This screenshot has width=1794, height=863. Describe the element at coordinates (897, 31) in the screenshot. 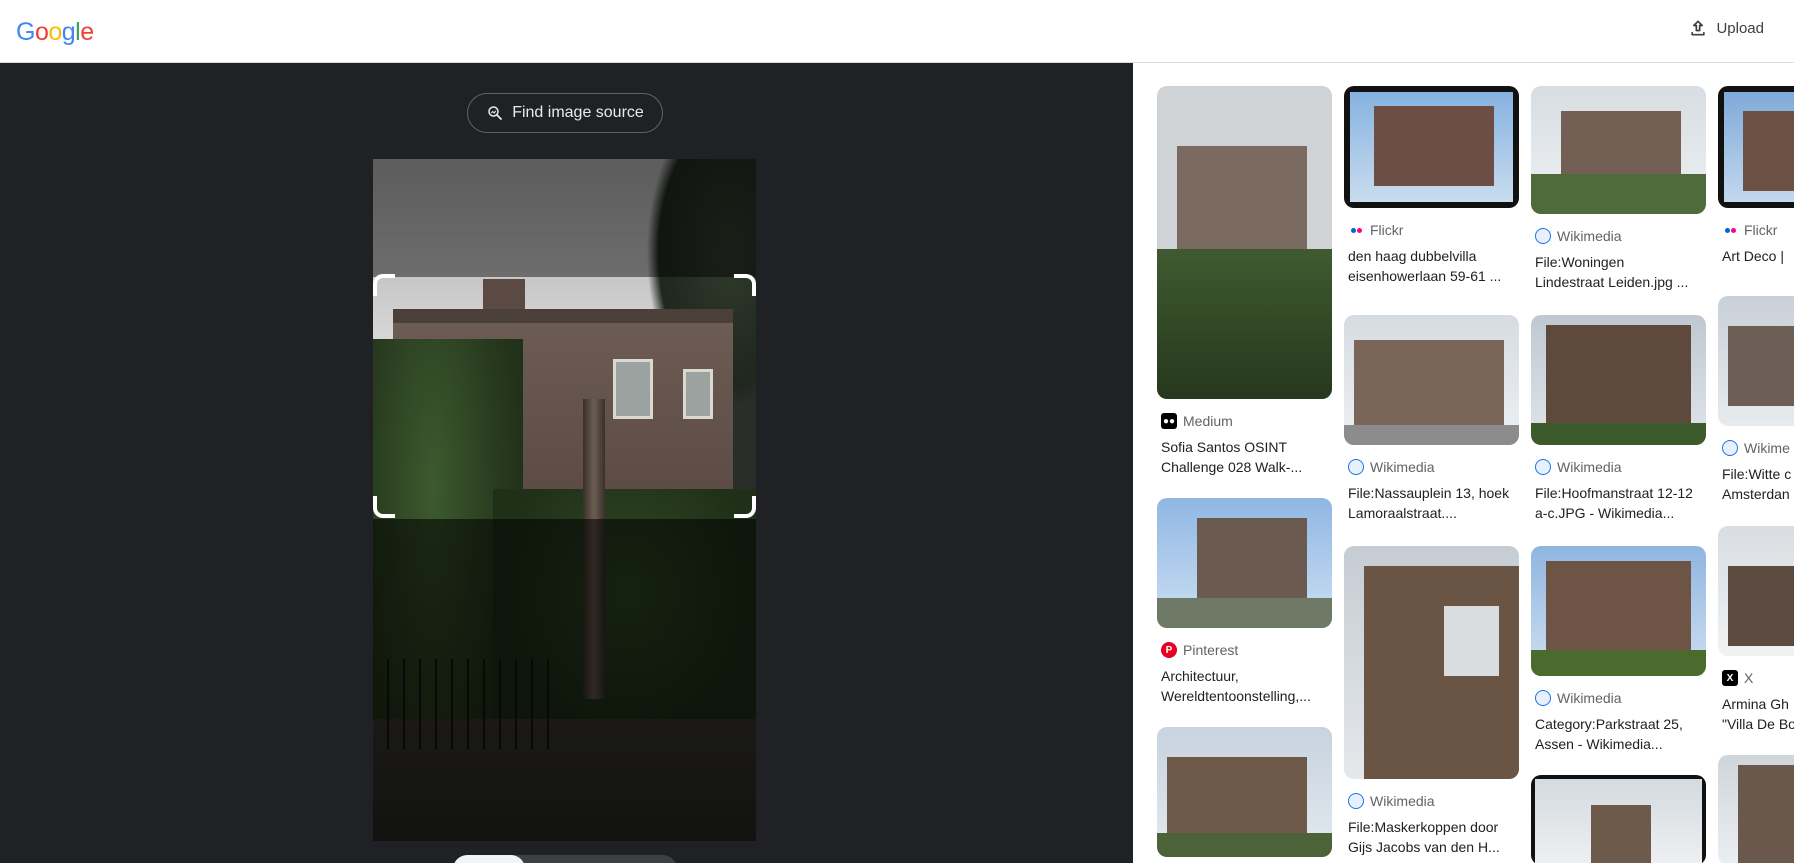

I see `top-bar: Google Upload` at that location.